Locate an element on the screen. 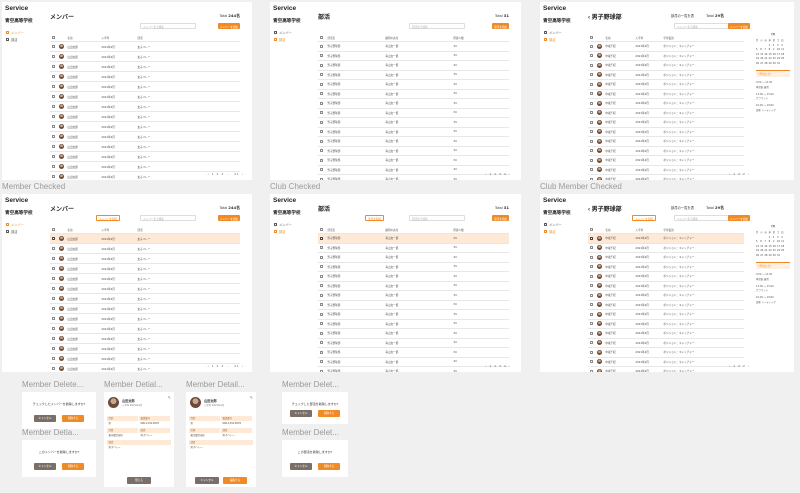 The height and width of the screenshot is (493, 800). table-row: ✓ 男子野球部 青山太一郎 34 is located at coordinates (413, 239).